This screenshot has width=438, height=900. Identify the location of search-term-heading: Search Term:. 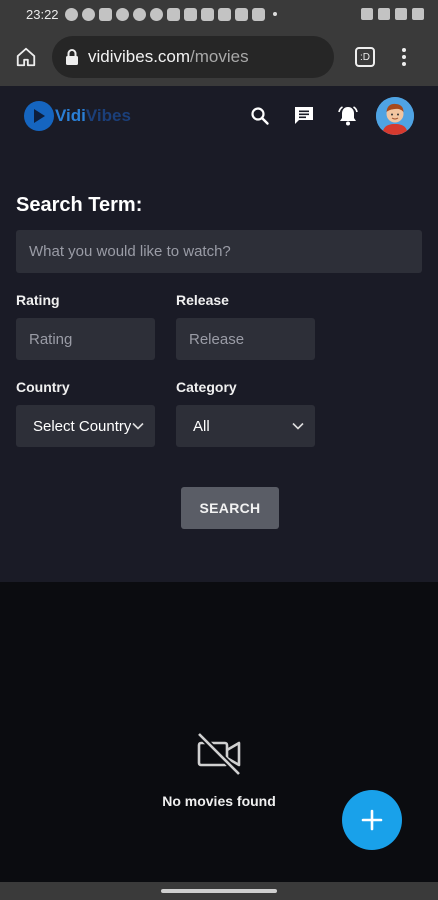
(79, 205).